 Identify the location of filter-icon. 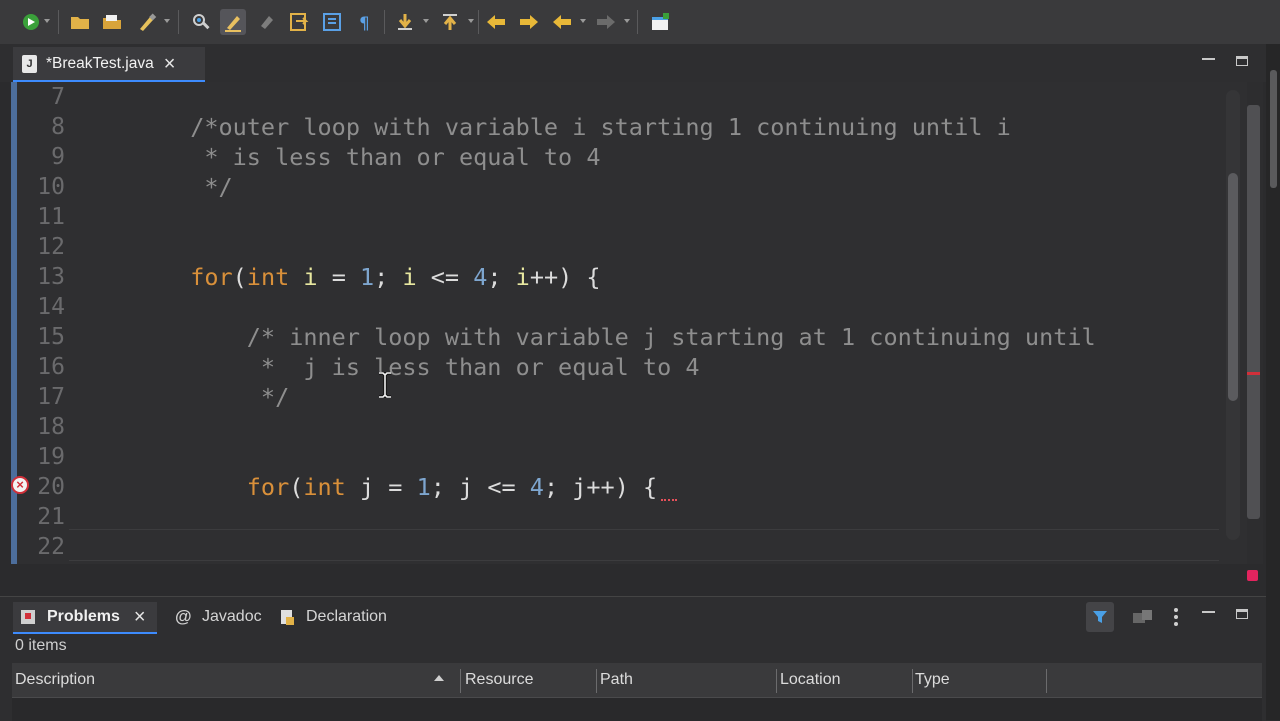
(1100, 617).